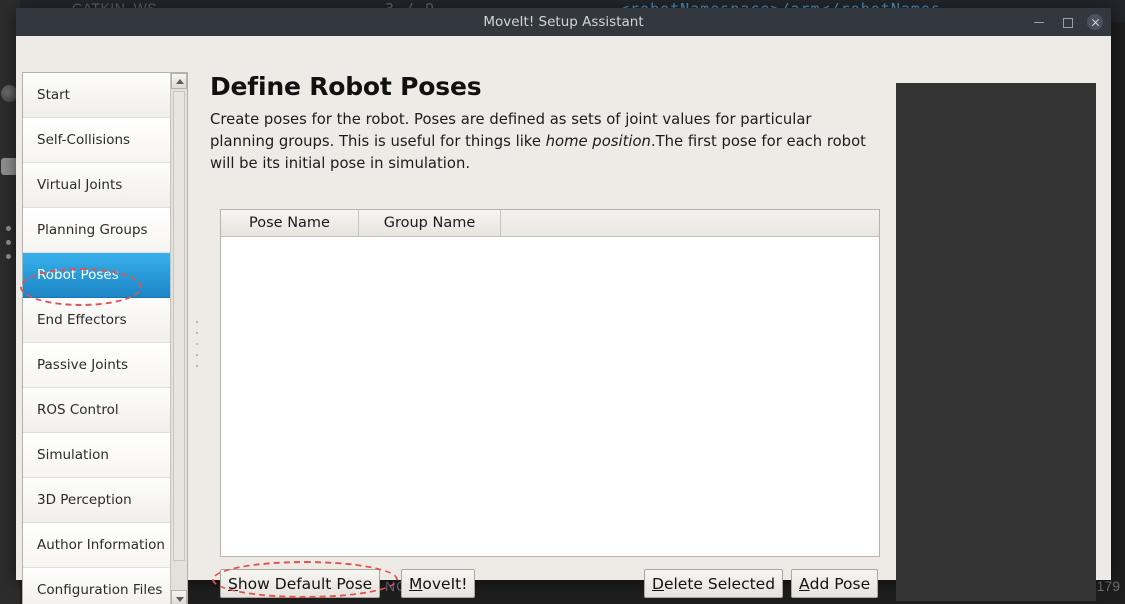  What do you see at coordinates (73, 455) in the screenshot?
I see `sidebar-item-label: Simulation` at bounding box center [73, 455].